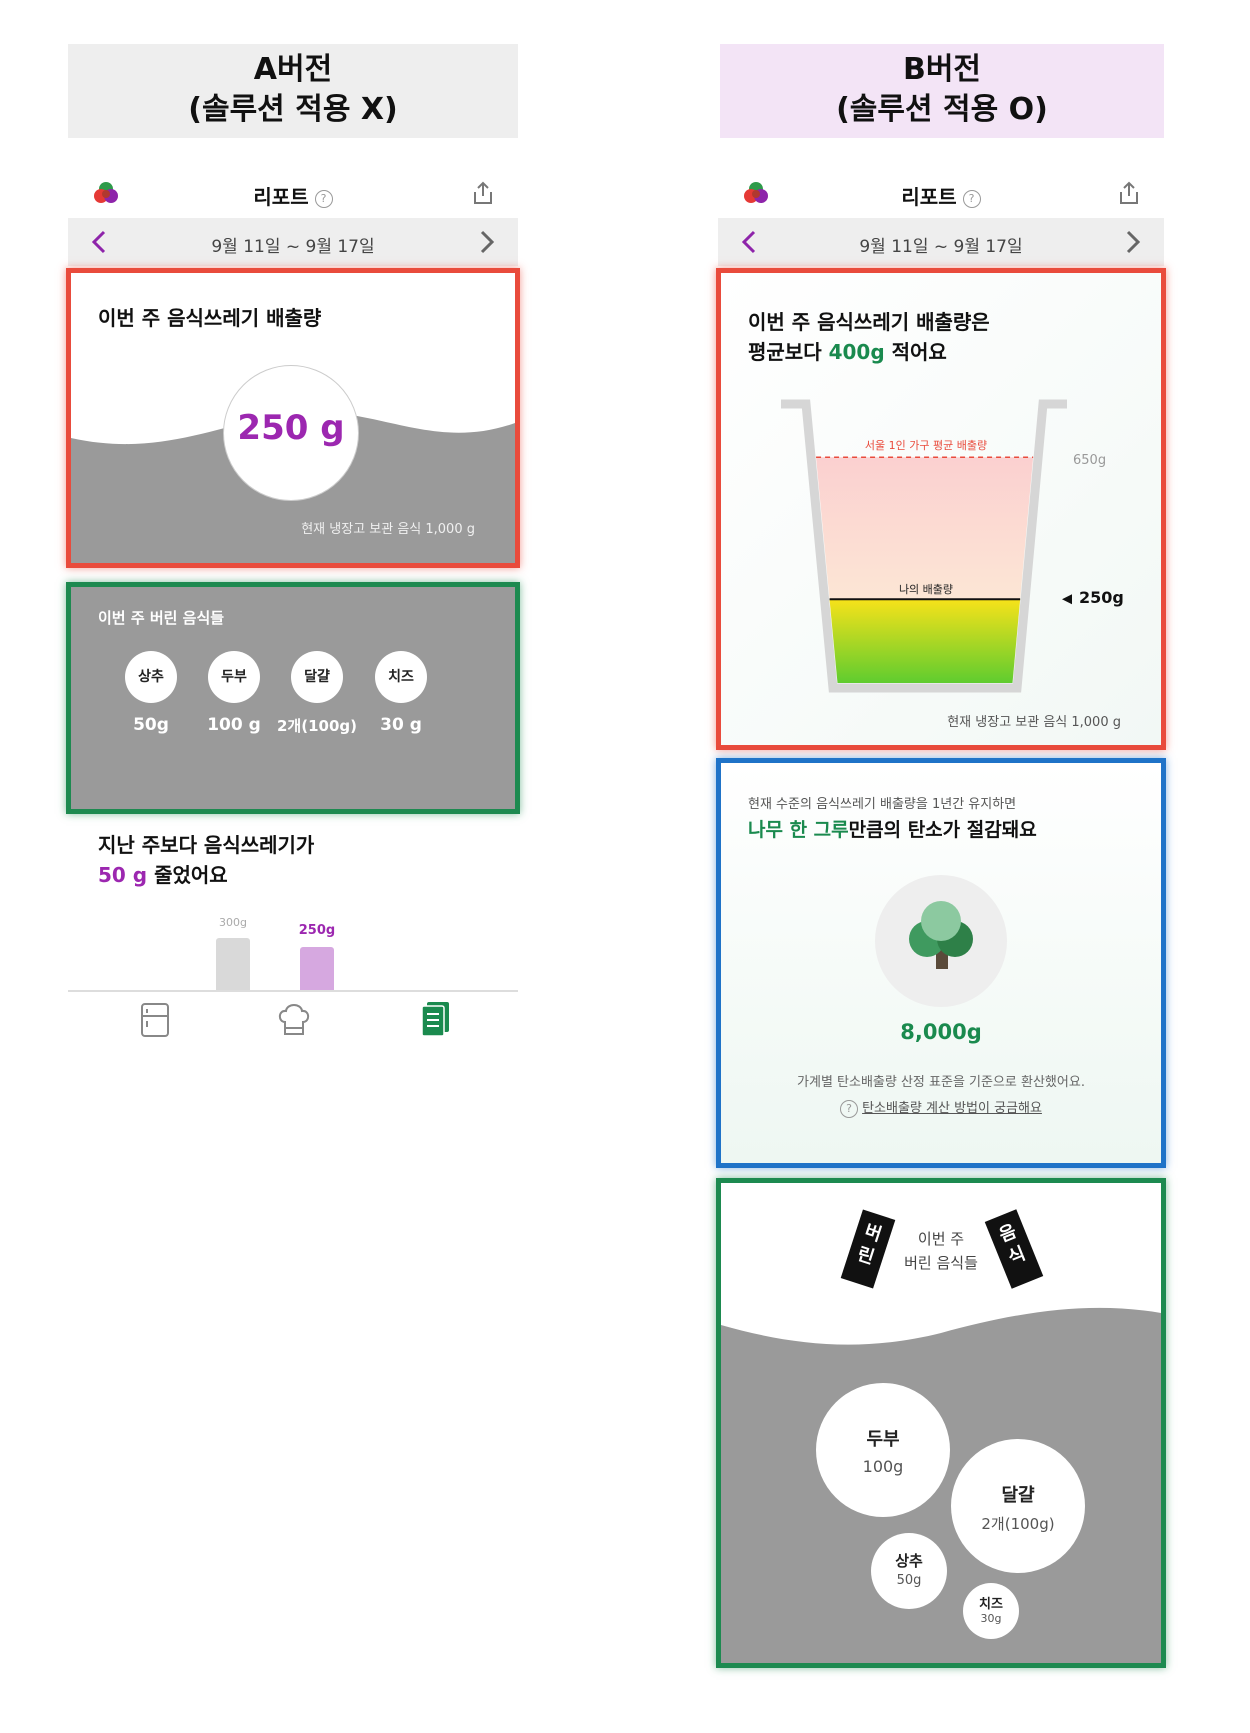  What do you see at coordinates (123, 875) in the screenshot?
I see `comparison-highlight: 50 g` at bounding box center [123, 875].